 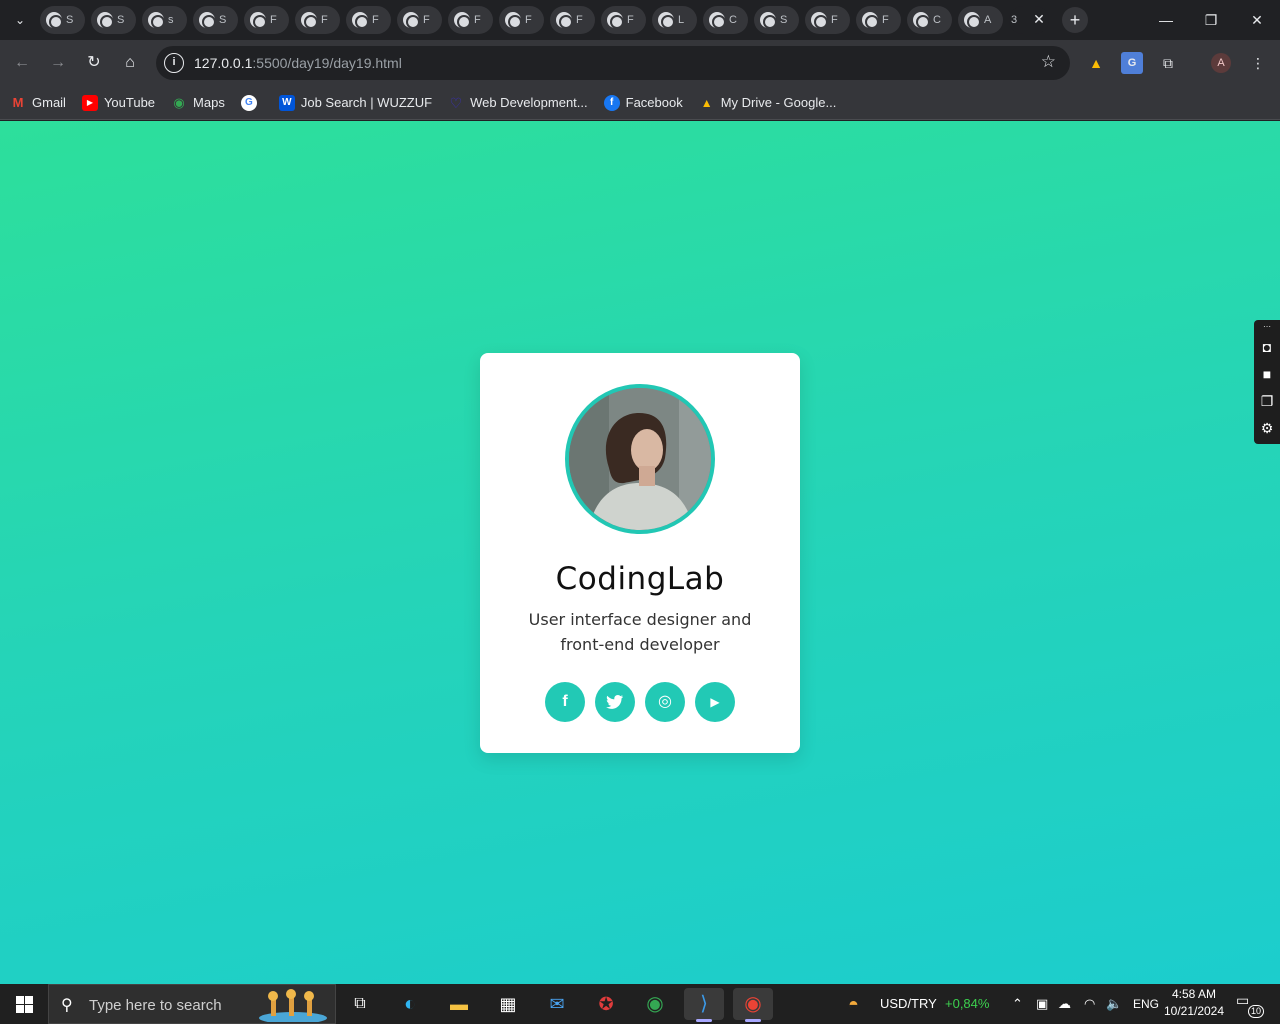 I want to click on tab-title: S, so click(x=70, y=20).